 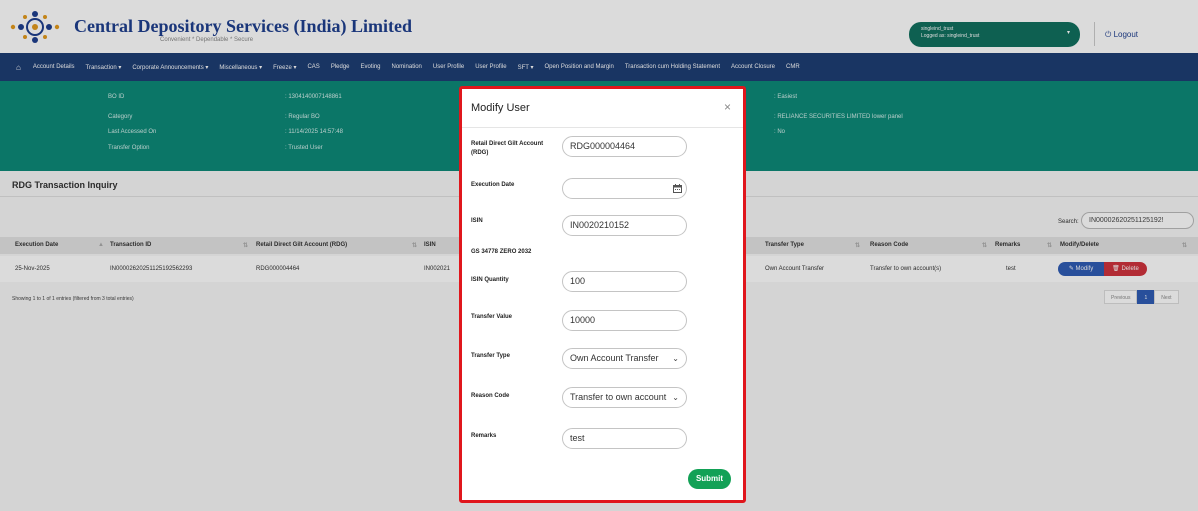 I want to click on transfer-value-label: Transfer Value, so click(x=492, y=317).